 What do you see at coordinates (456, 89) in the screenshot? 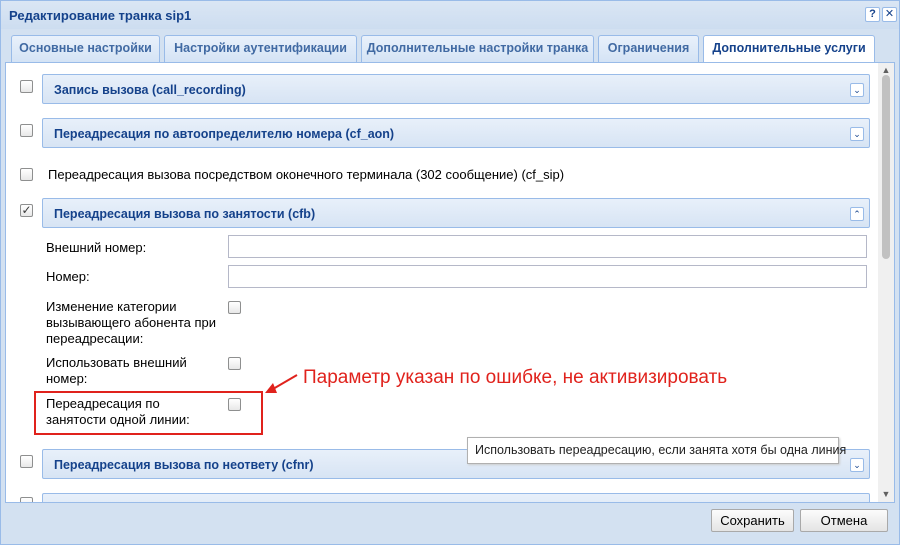
I see `call-recording-header: Запись вызова (call_recording) ⌄` at bounding box center [456, 89].